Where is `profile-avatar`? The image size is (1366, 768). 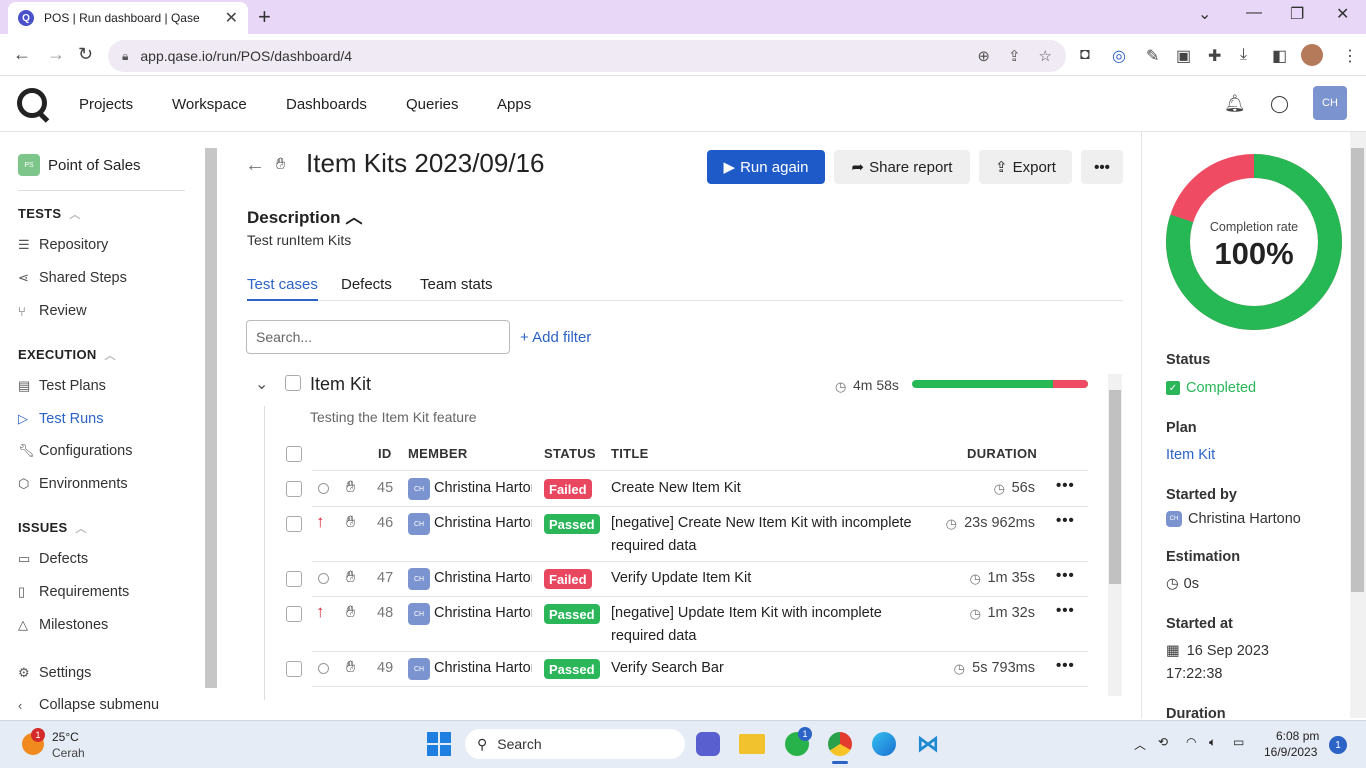 profile-avatar is located at coordinates (1312, 55).